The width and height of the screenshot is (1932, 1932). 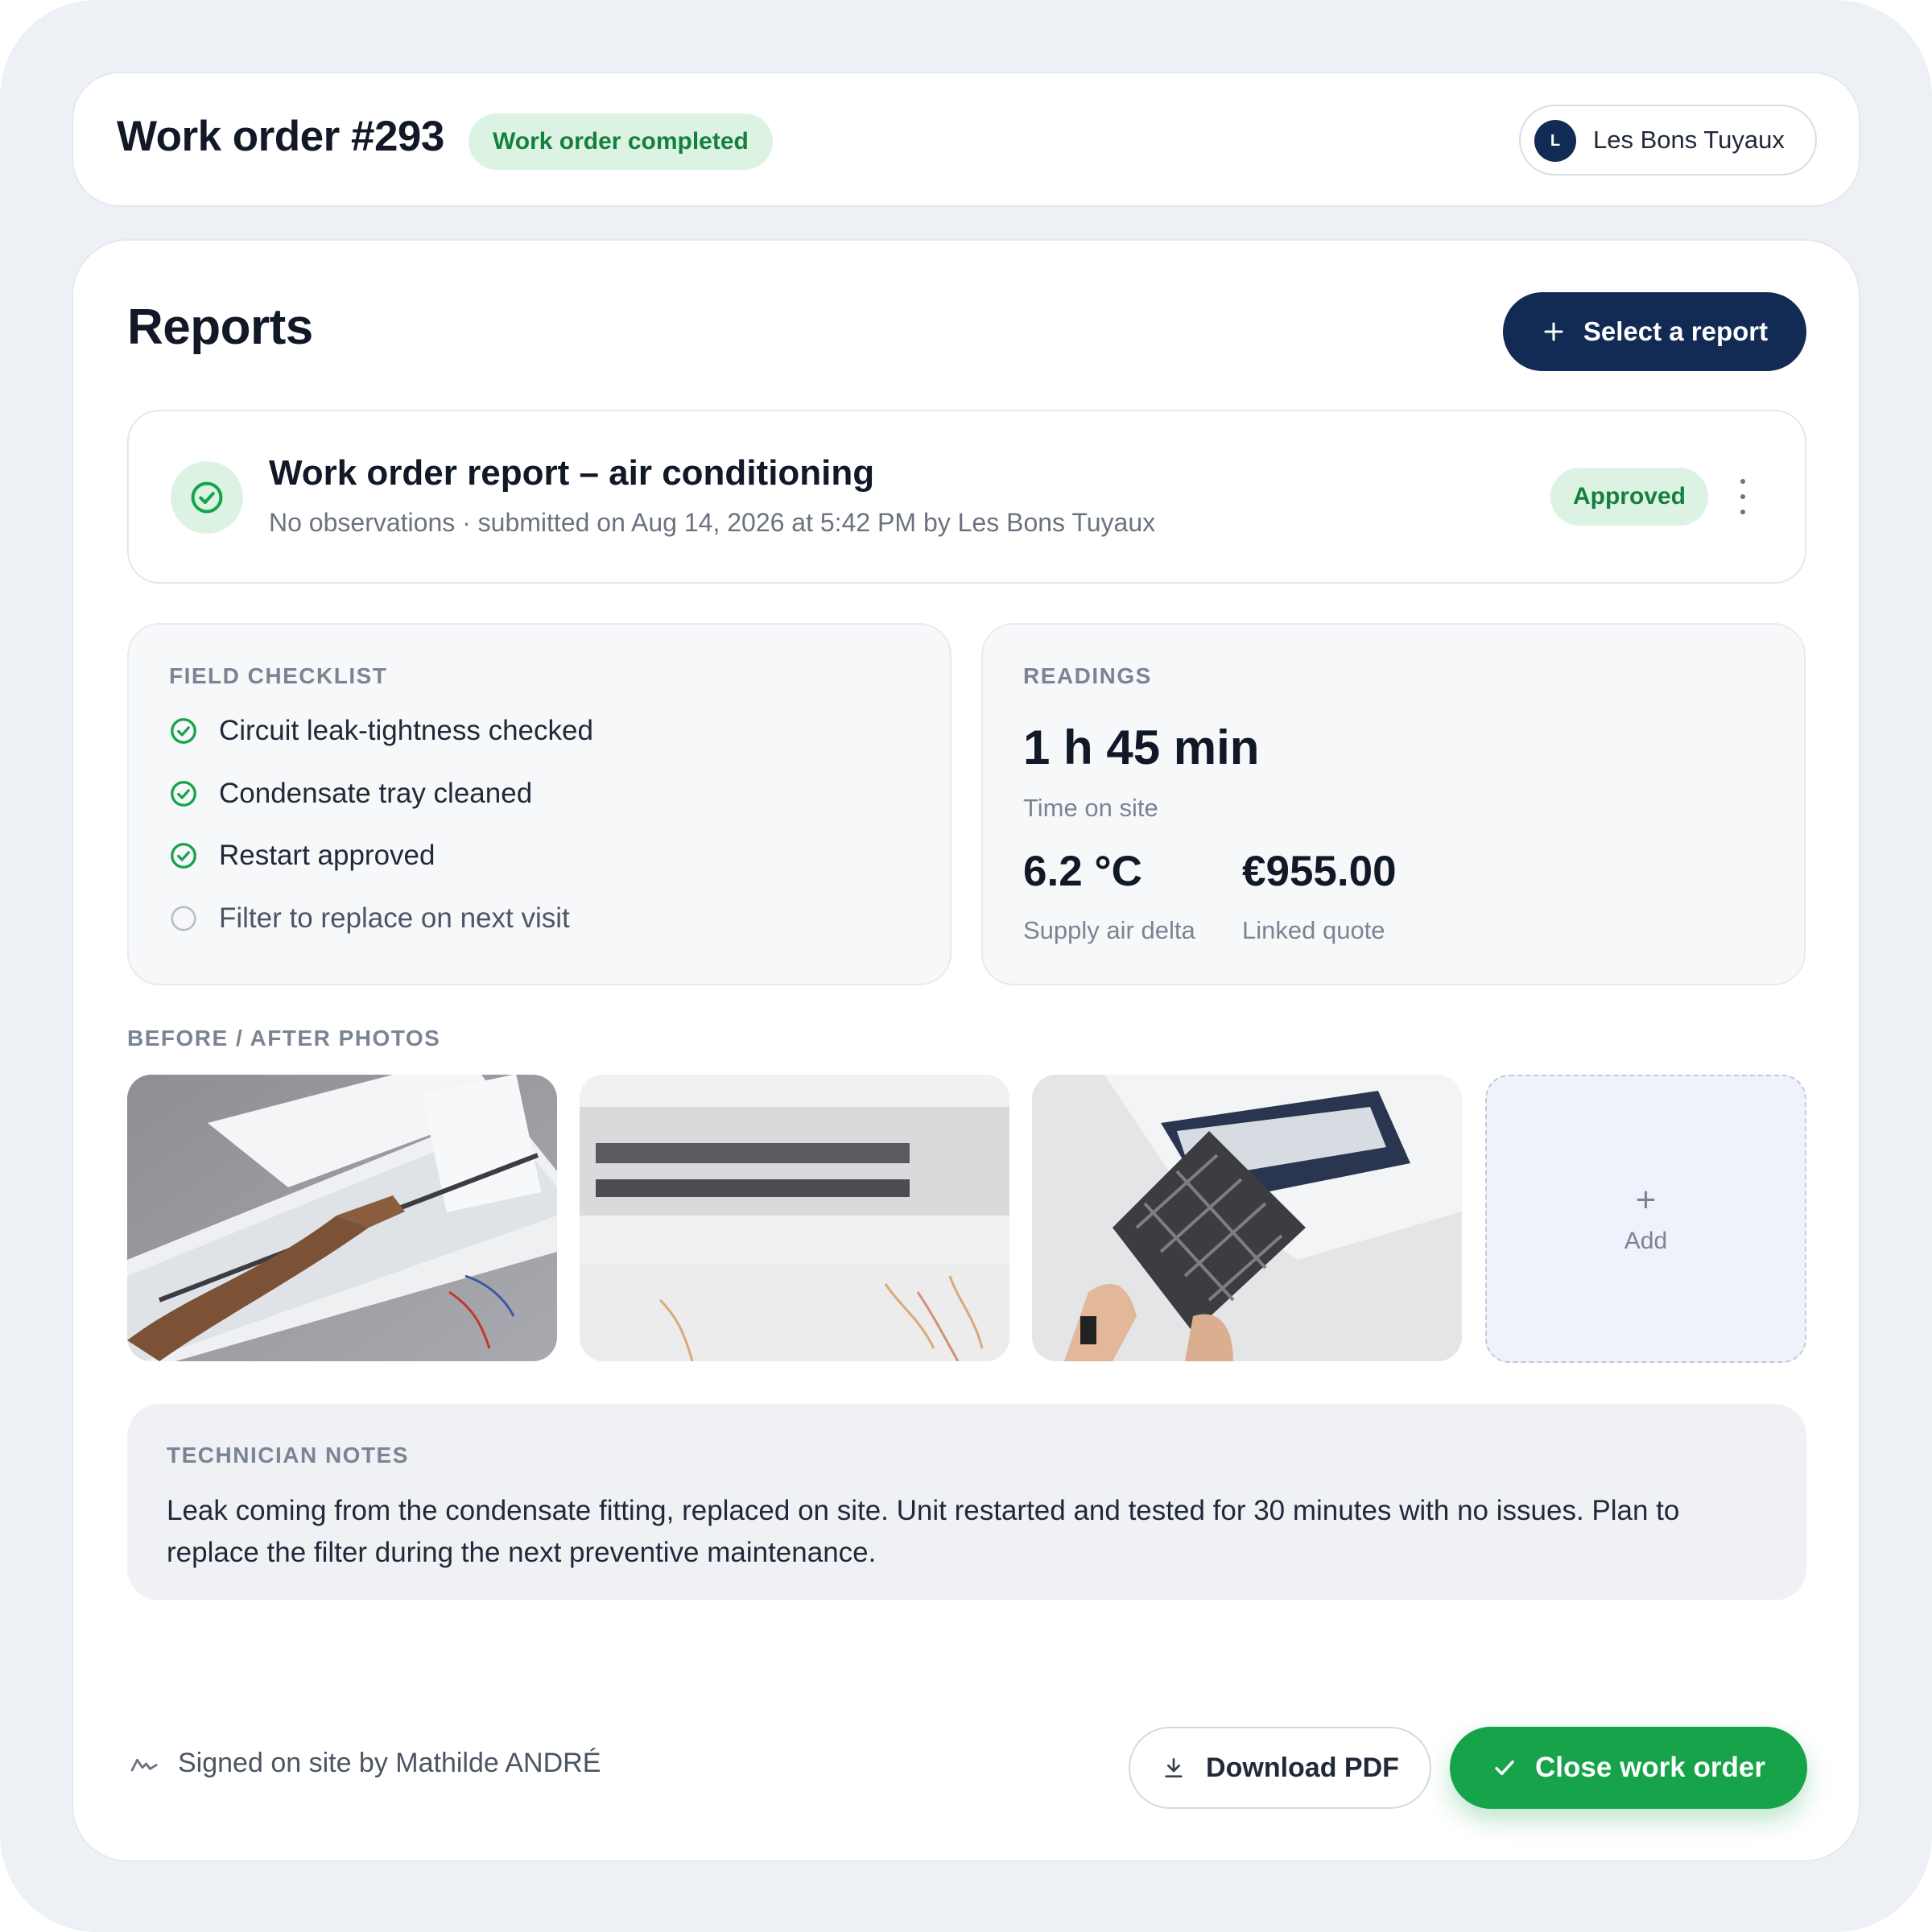 I want to click on kebab-menu-icon, so click(x=1743, y=496).